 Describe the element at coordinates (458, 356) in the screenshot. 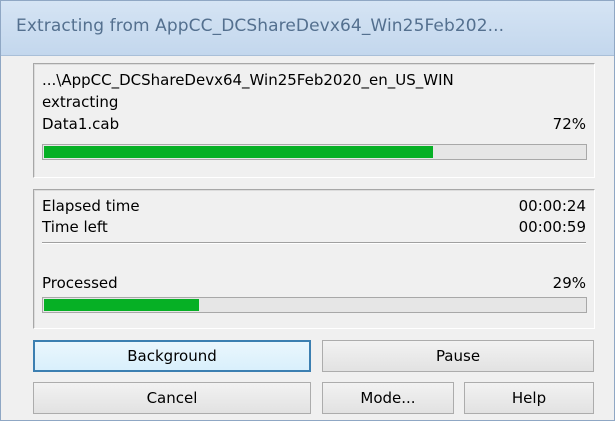

I see `pause-button: Pause` at that location.